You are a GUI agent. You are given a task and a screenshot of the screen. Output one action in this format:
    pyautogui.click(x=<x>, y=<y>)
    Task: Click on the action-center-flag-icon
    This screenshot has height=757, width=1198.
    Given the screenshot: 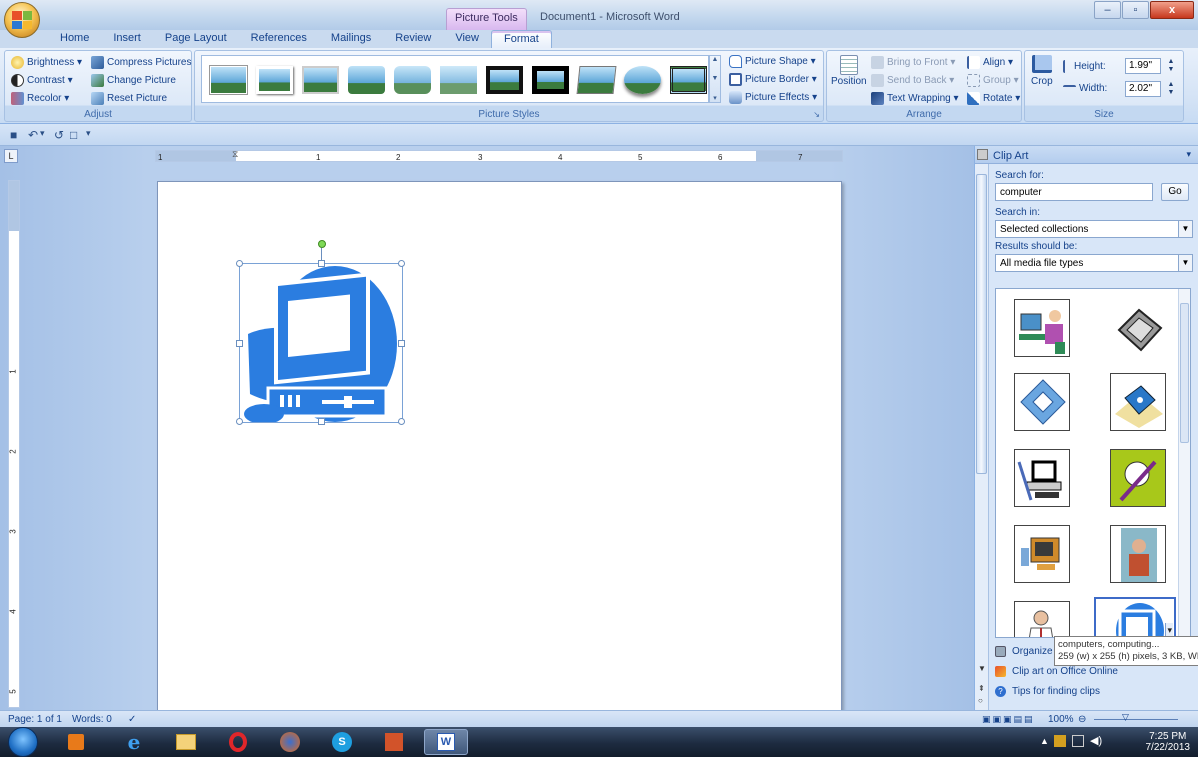 What is the action you would take?
    pyautogui.click(x=1060, y=741)
    